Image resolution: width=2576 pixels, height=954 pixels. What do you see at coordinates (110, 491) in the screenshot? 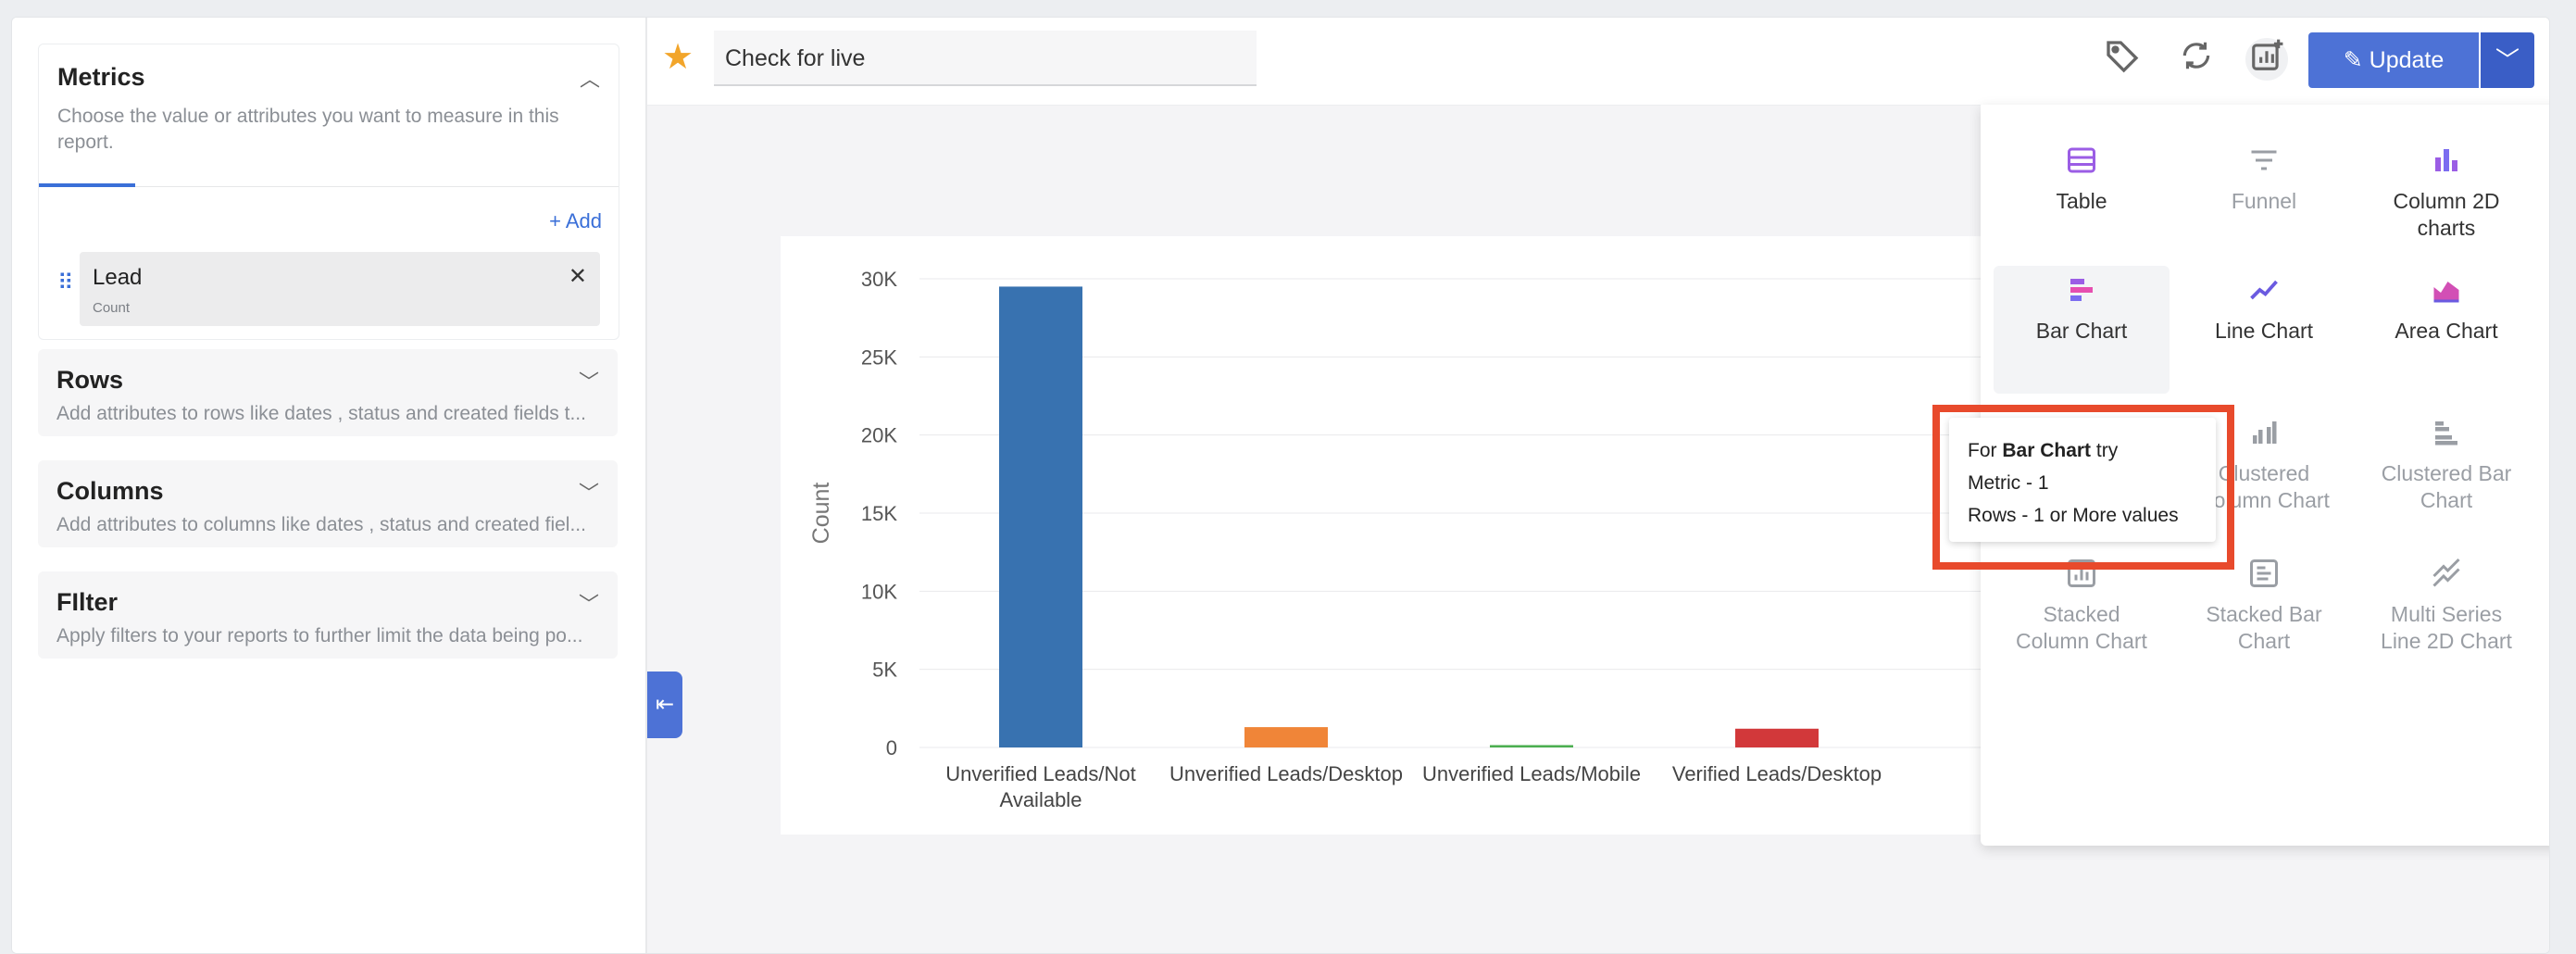
I see `columns-title: Columns` at bounding box center [110, 491].